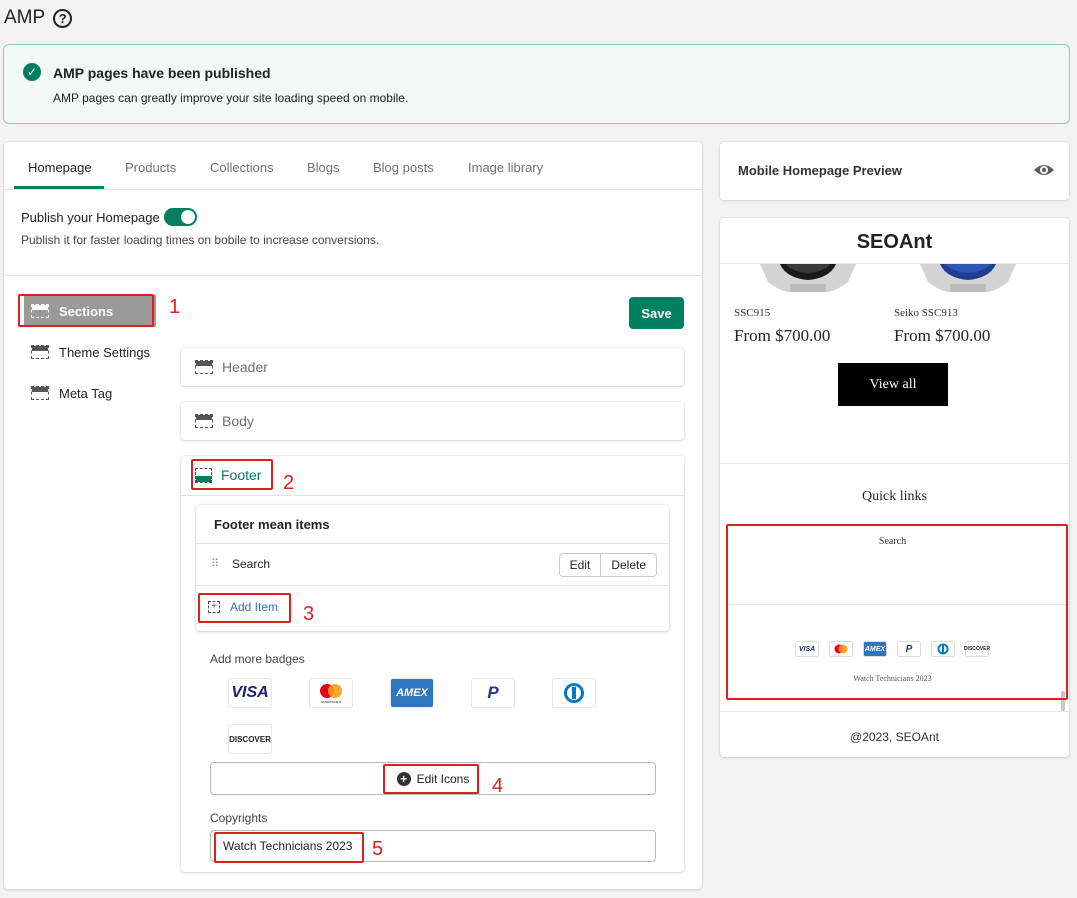  Describe the element at coordinates (238, 421) in the screenshot. I see `section-body-label: Body` at that location.